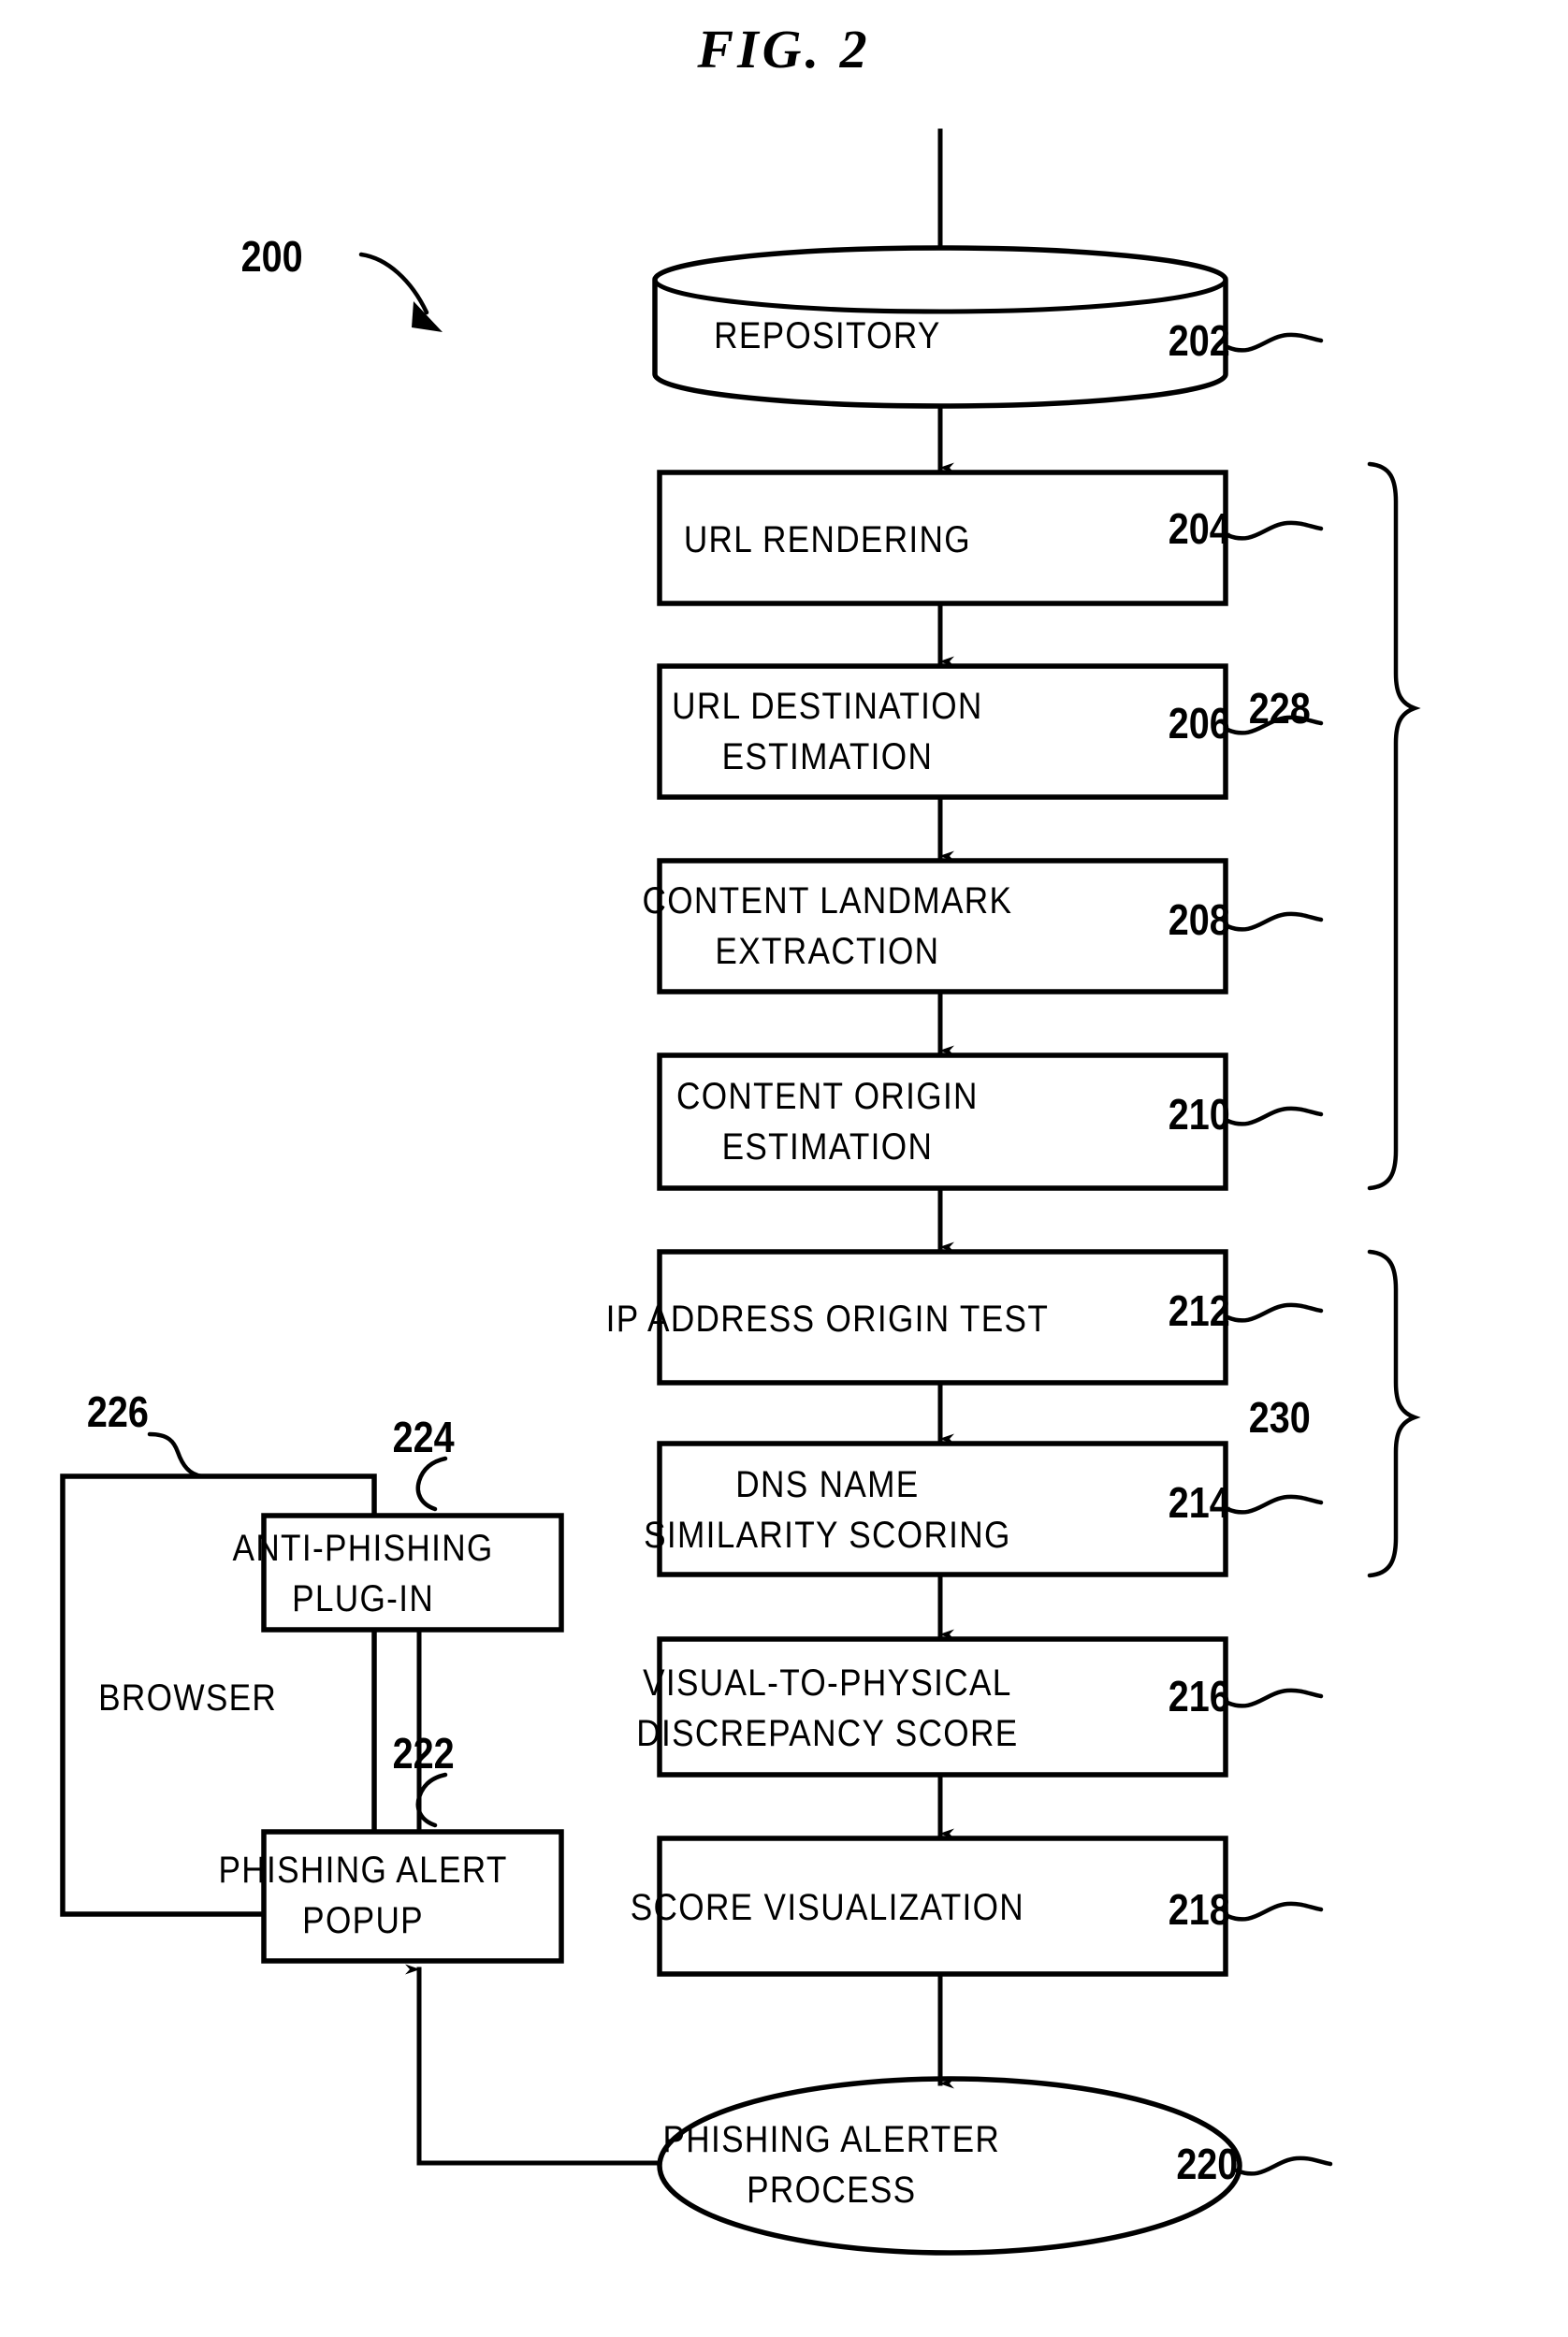  What do you see at coordinates (783, 49) in the screenshot?
I see `figure-title: FIG. 2` at bounding box center [783, 49].